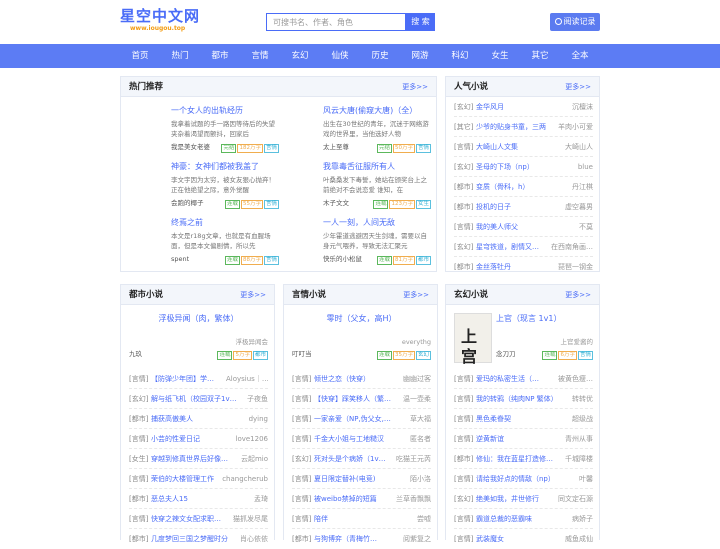 The image size is (720, 549). What do you see at coordinates (521, 399) in the screenshot?
I see `list-title: 我的转鸦（纯肉NP 繁体）` at bounding box center [521, 399].